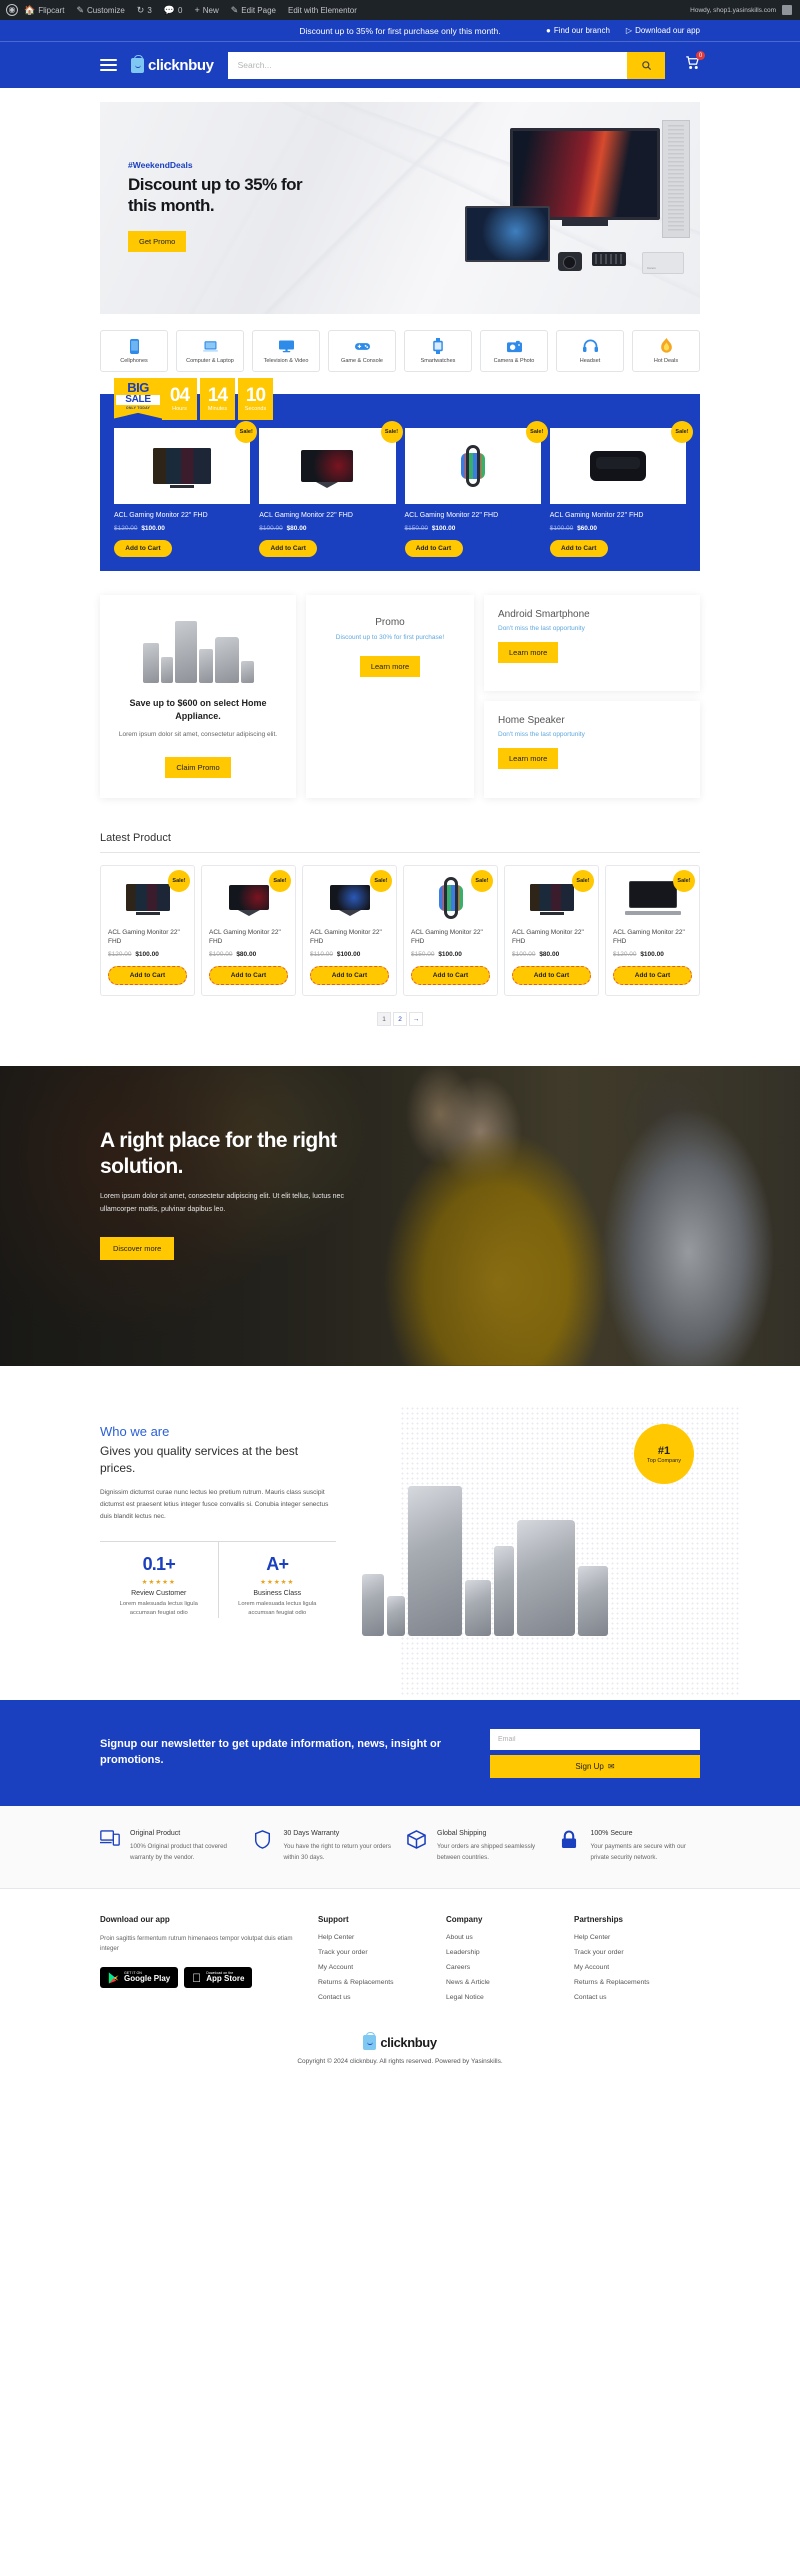  Describe the element at coordinates (179, 409) in the screenshot. I see `countdown-hours-label: Hours` at that location.